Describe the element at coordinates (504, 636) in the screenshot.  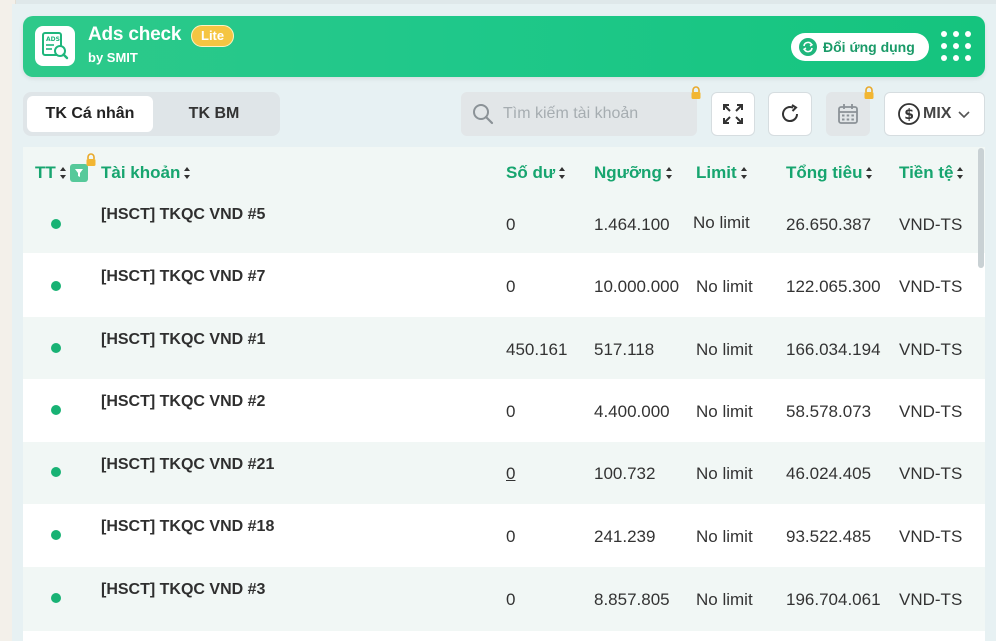
I see `table-row-partial` at that location.